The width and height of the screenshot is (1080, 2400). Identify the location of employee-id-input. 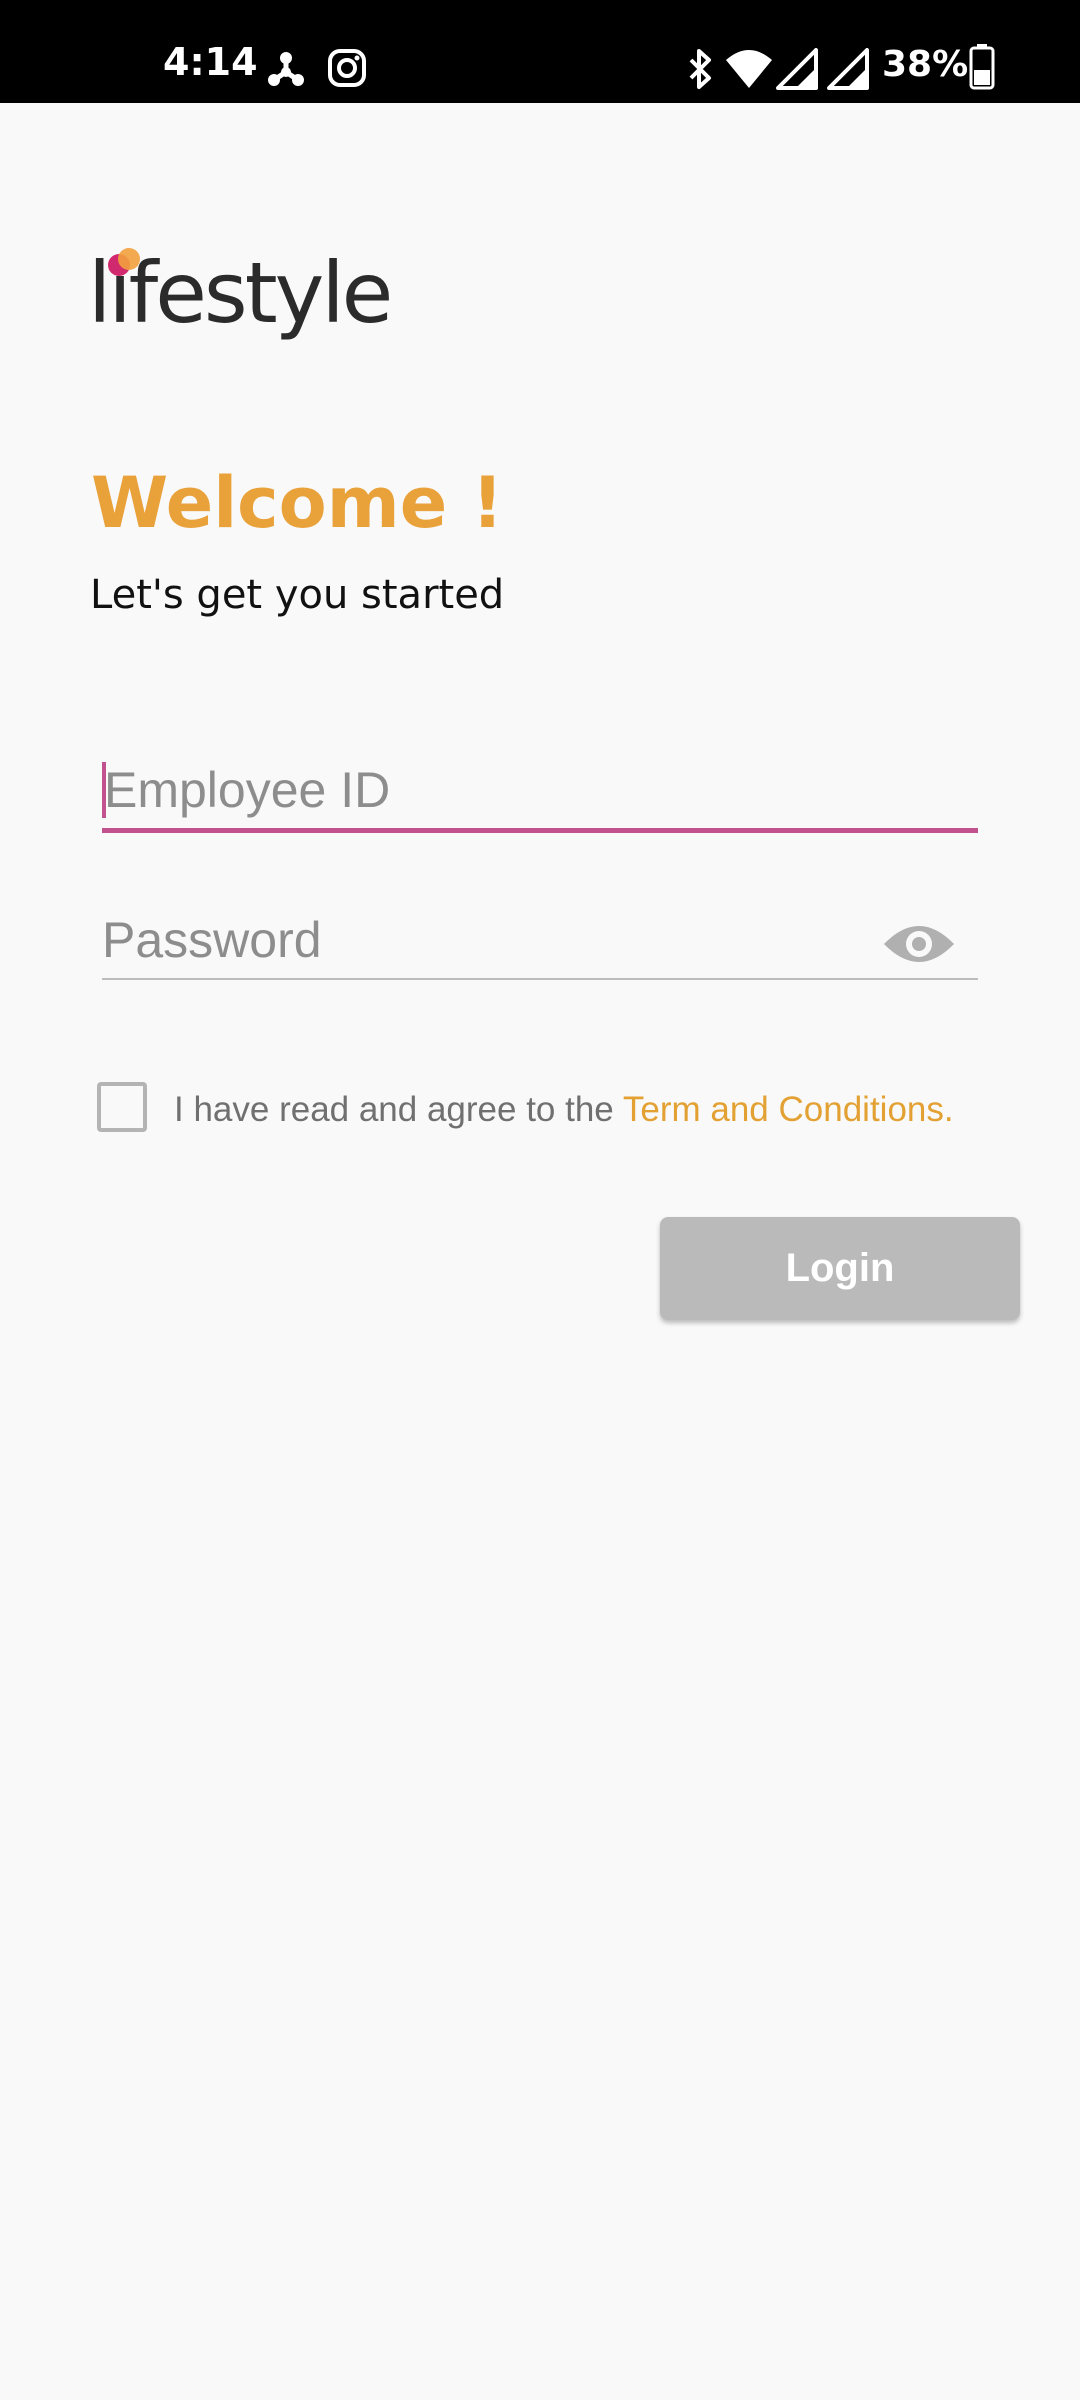
(541, 790).